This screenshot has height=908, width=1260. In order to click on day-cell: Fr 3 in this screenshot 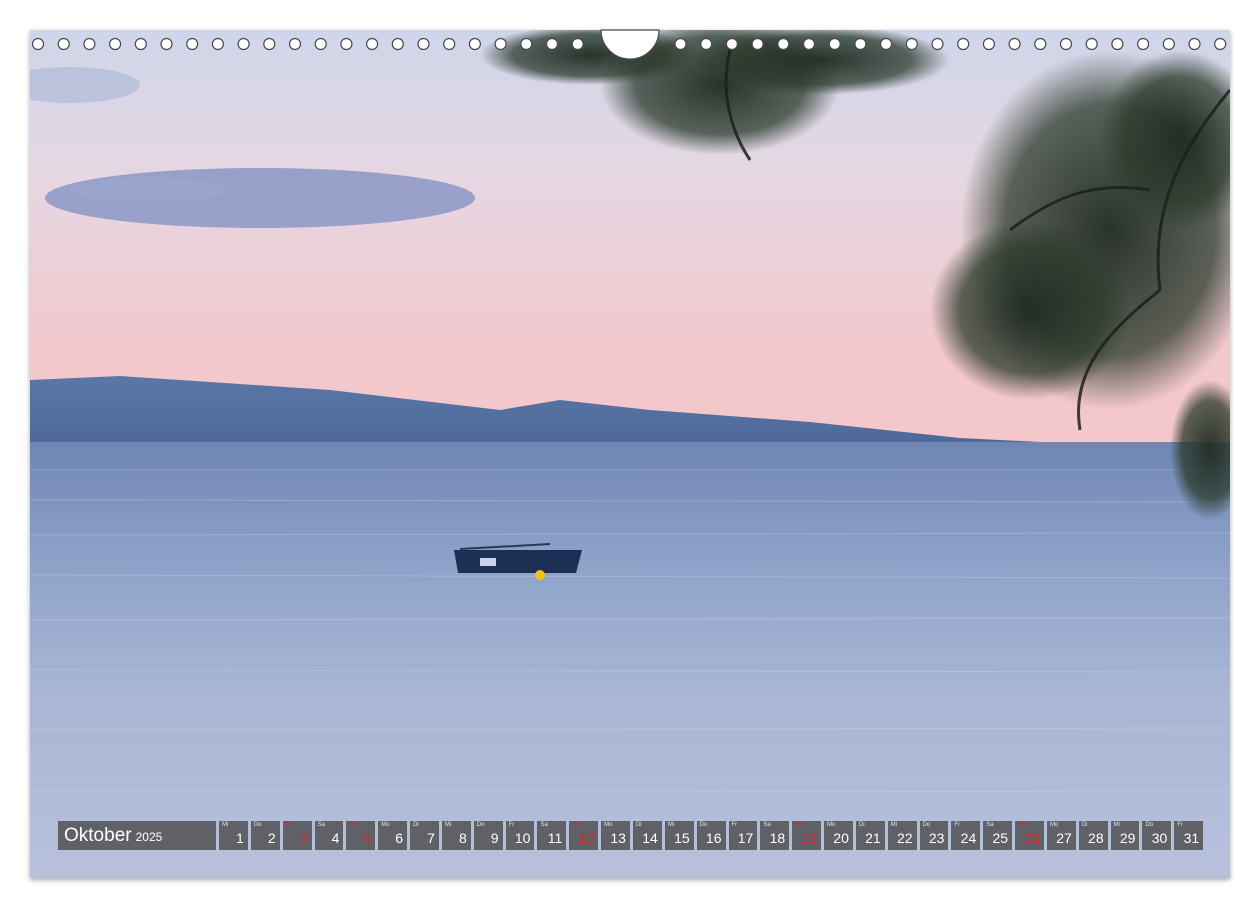, I will do `click(297, 835)`.